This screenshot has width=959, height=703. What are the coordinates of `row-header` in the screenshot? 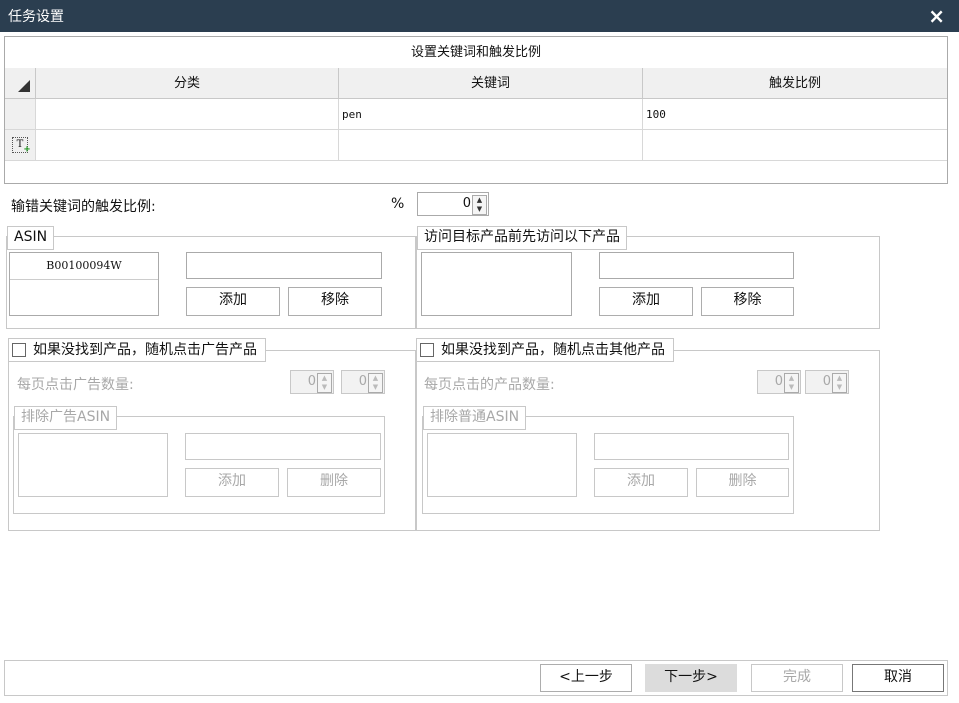 It's located at (20, 114).